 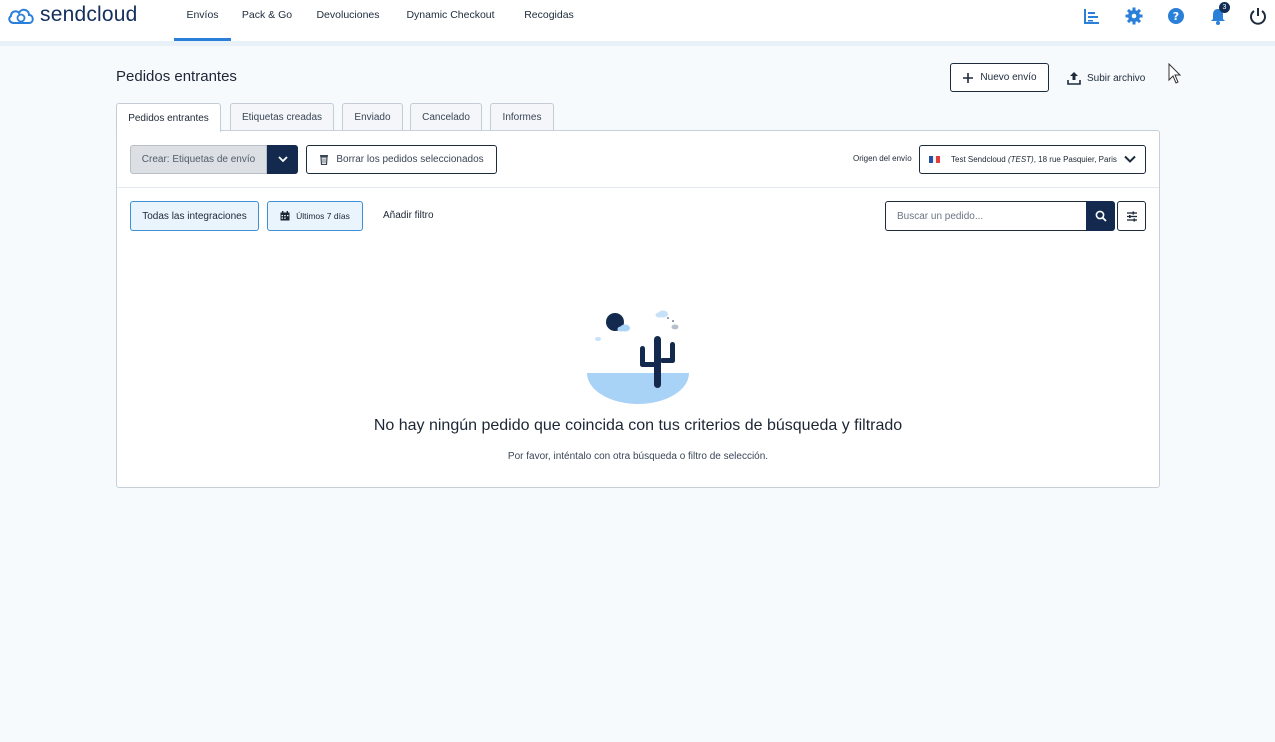 What do you see at coordinates (1074, 78) in the screenshot?
I see `upload-icon` at bounding box center [1074, 78].